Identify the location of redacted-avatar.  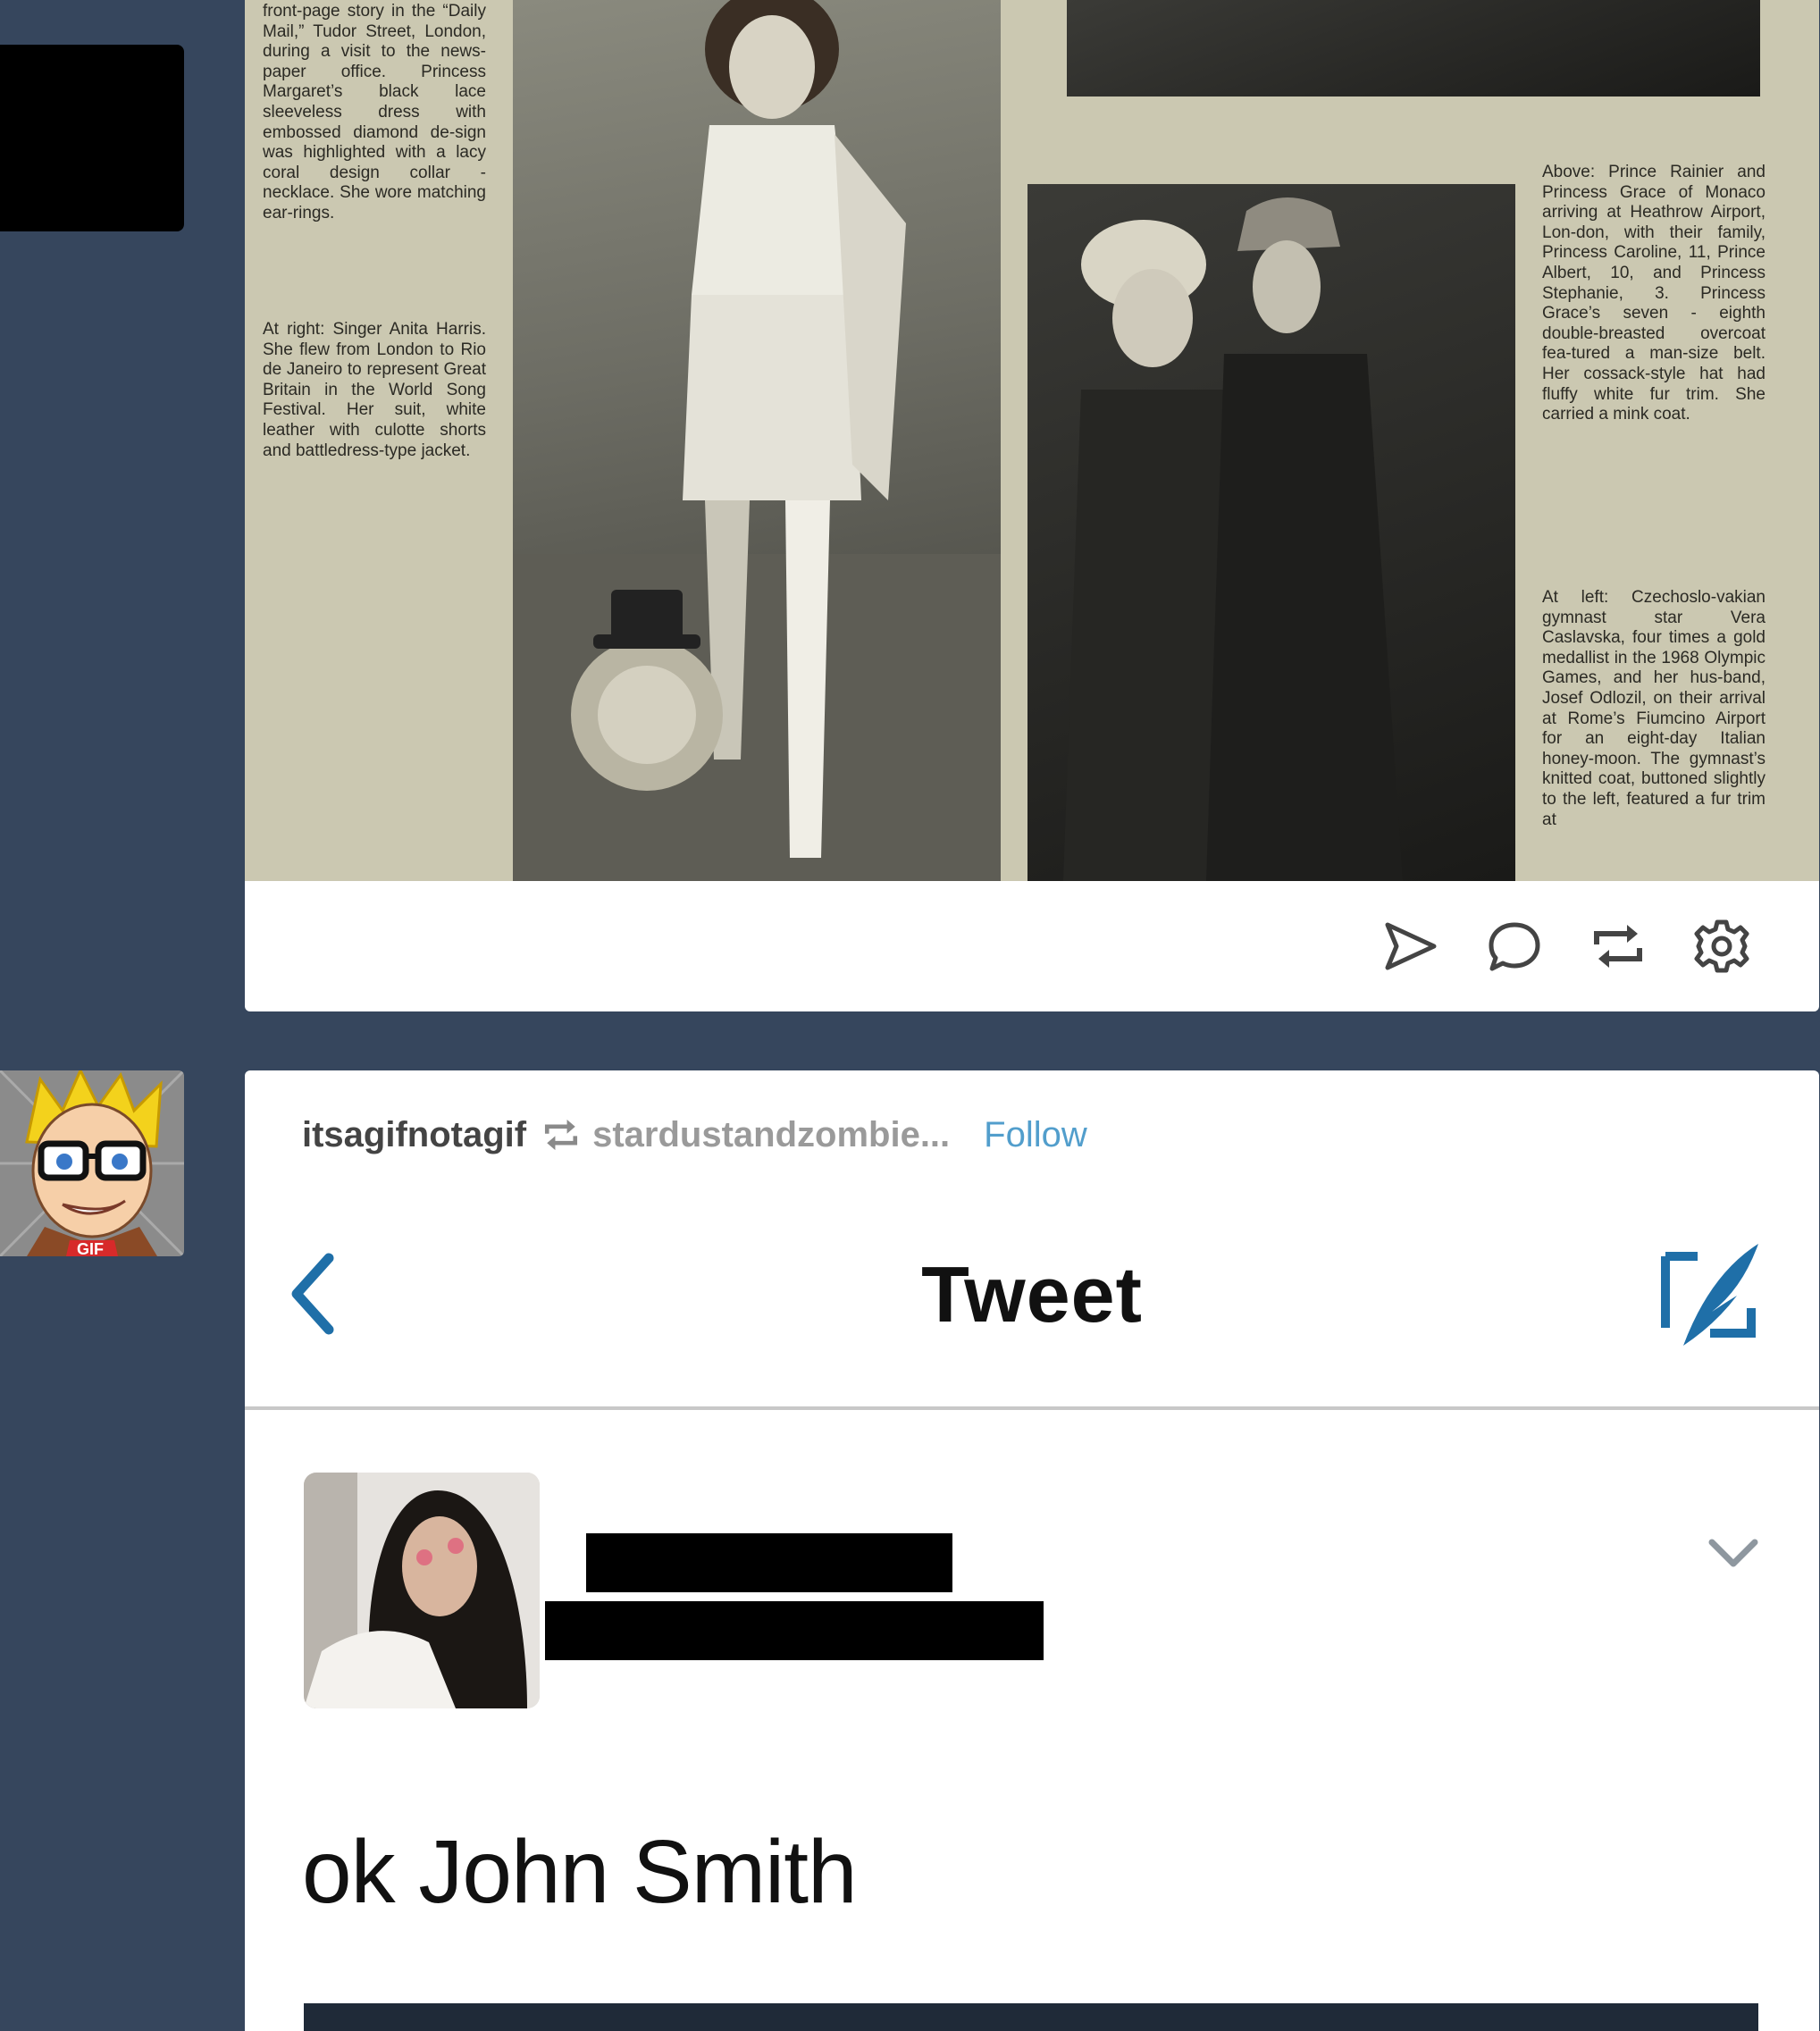
(92, 138).